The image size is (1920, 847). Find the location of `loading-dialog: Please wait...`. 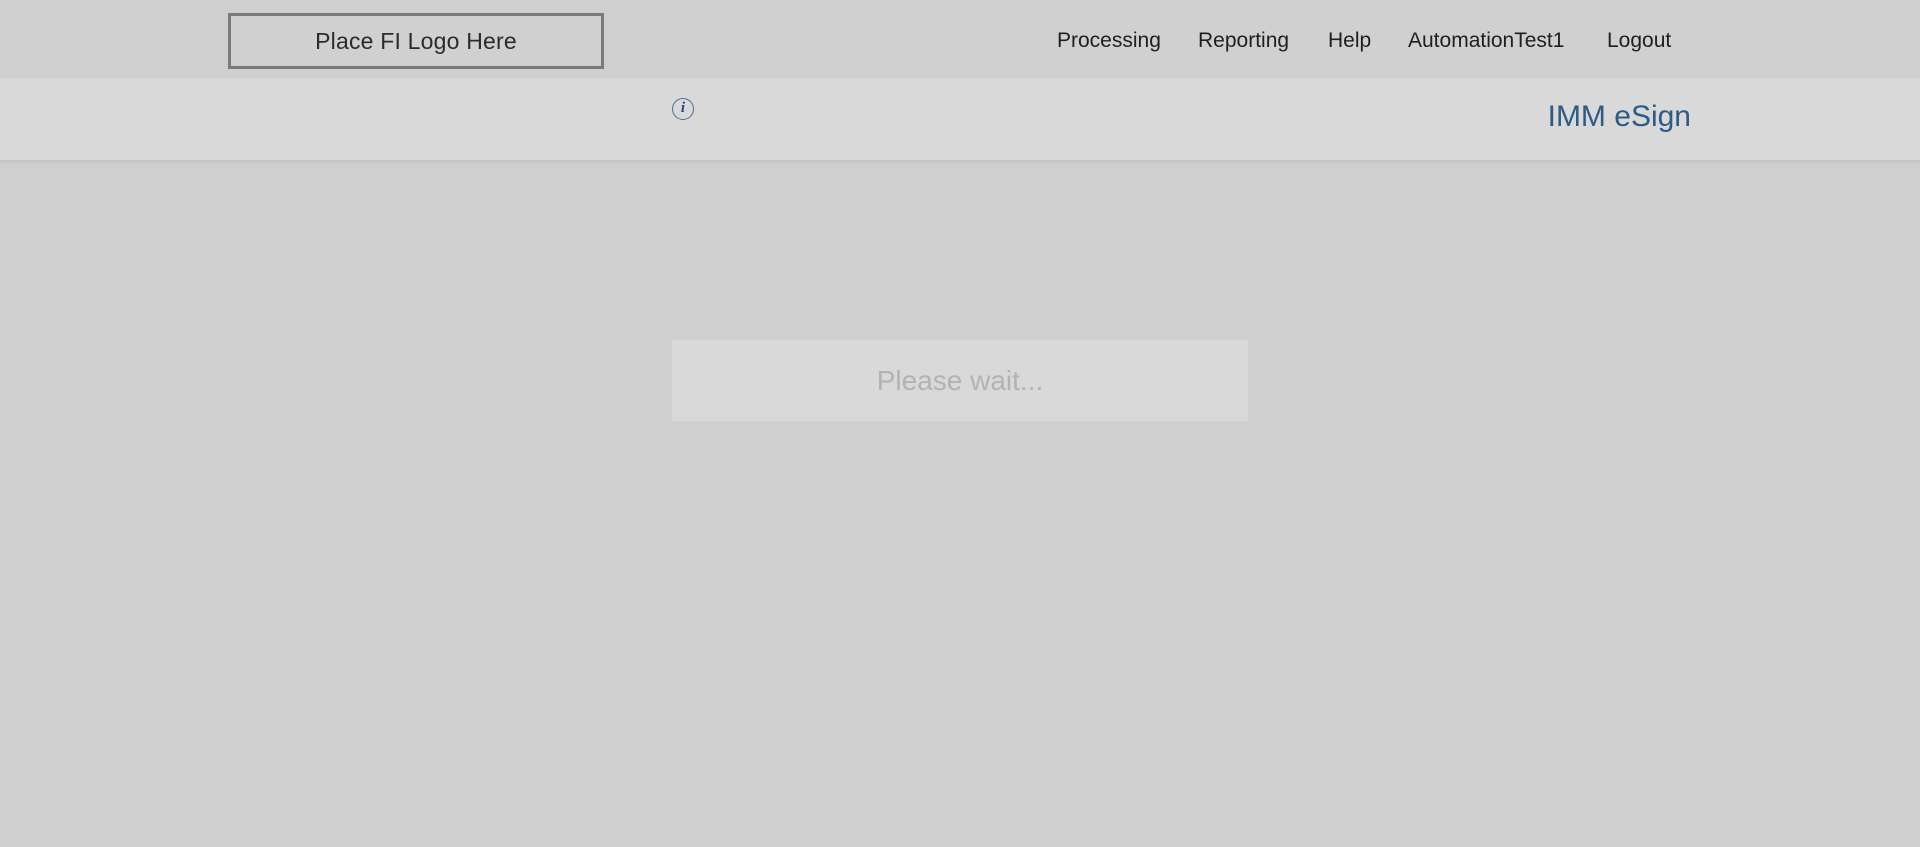

loading-dialog: Please wait... is located at coordinates (960, 380).